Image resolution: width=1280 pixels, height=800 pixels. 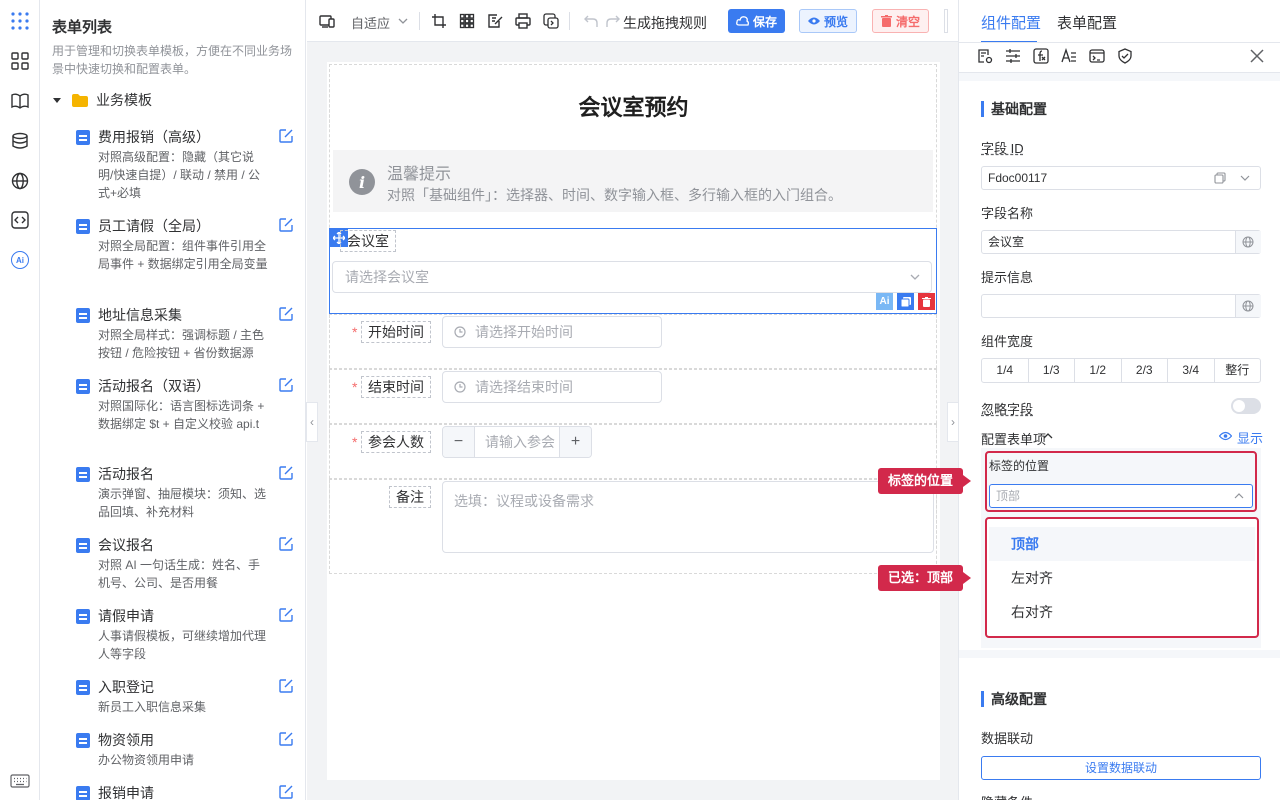 What do you see at coordinates (459, 442) in the screenshot?
I see `decrease-button: −` at bounding box center [459, 442].